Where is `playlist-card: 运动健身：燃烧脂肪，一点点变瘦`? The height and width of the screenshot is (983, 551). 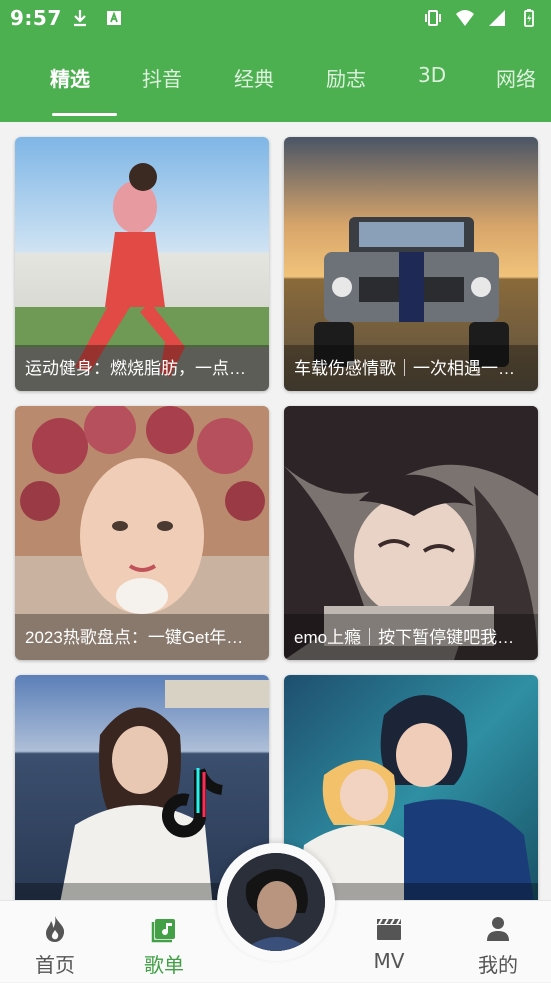 playlist-card: 运动健身：燃烧脂肪，一点点变瘦 is located at coordinates (142, 264).